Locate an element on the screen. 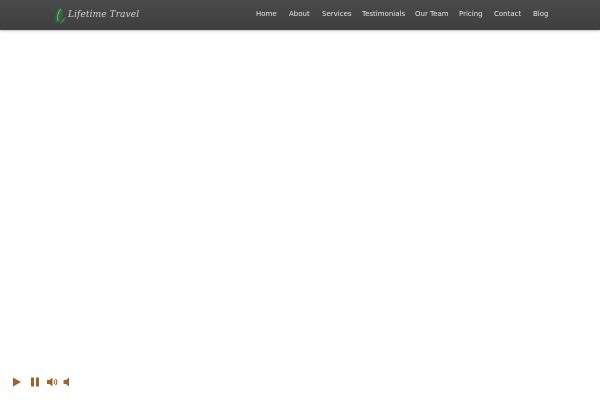 The width and height of the screenshot is (600, 400). nav-item-blog: Blog is located at coordinates (540, 14).